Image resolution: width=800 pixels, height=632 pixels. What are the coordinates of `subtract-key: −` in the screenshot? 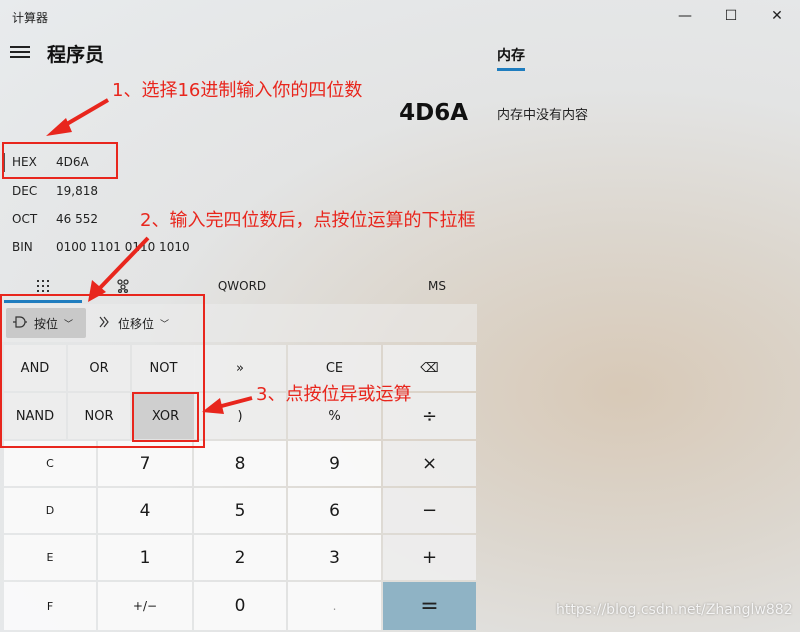 It's located at (429, 510).